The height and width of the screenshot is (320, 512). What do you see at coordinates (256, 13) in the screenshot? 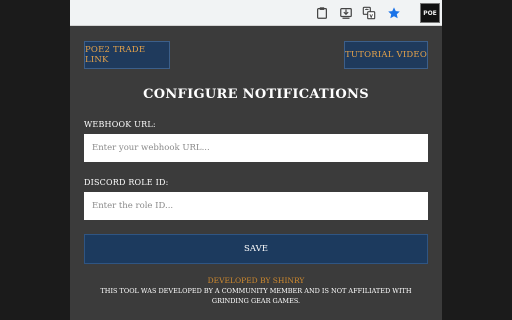
I see `browser-toolbar: POE` at bounding box center [256, 13].